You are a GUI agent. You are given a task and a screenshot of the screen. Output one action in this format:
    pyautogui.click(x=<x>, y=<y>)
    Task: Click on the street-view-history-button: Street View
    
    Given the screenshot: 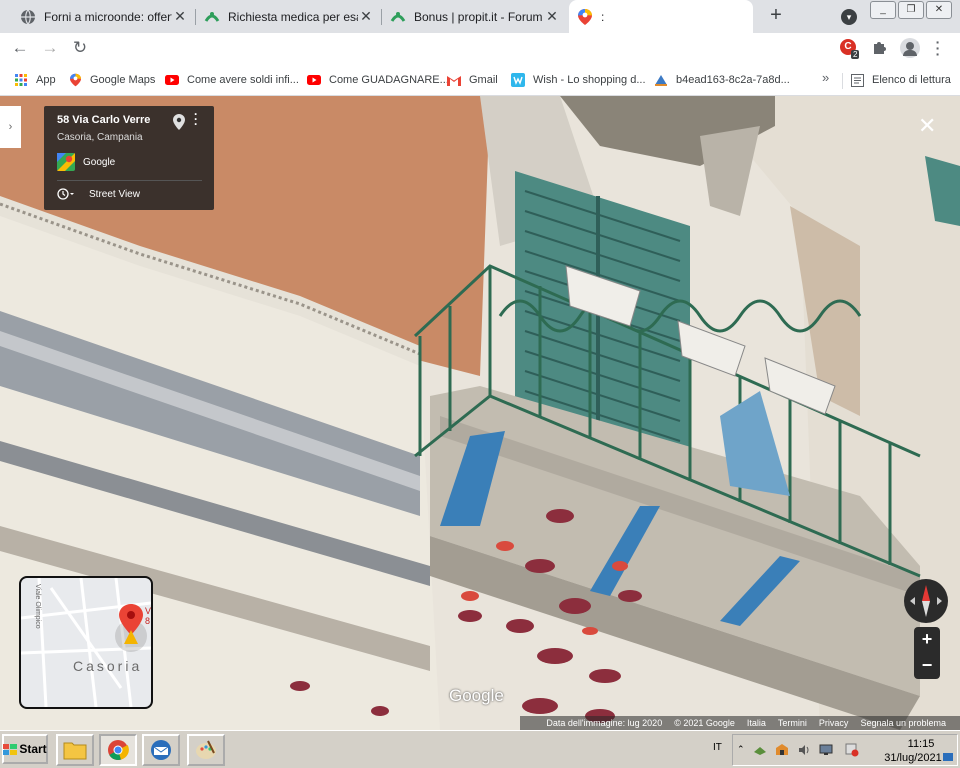 What is the action you would take?
    pyautogui.click(x=98, y=194)
    